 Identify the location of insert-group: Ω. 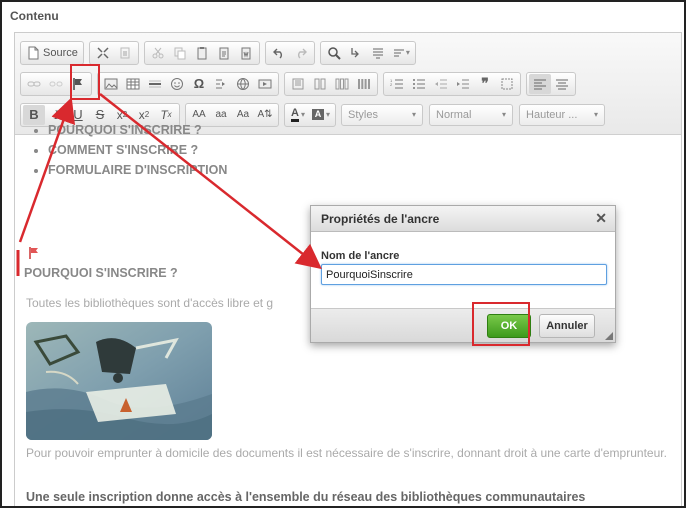
(188, 83).